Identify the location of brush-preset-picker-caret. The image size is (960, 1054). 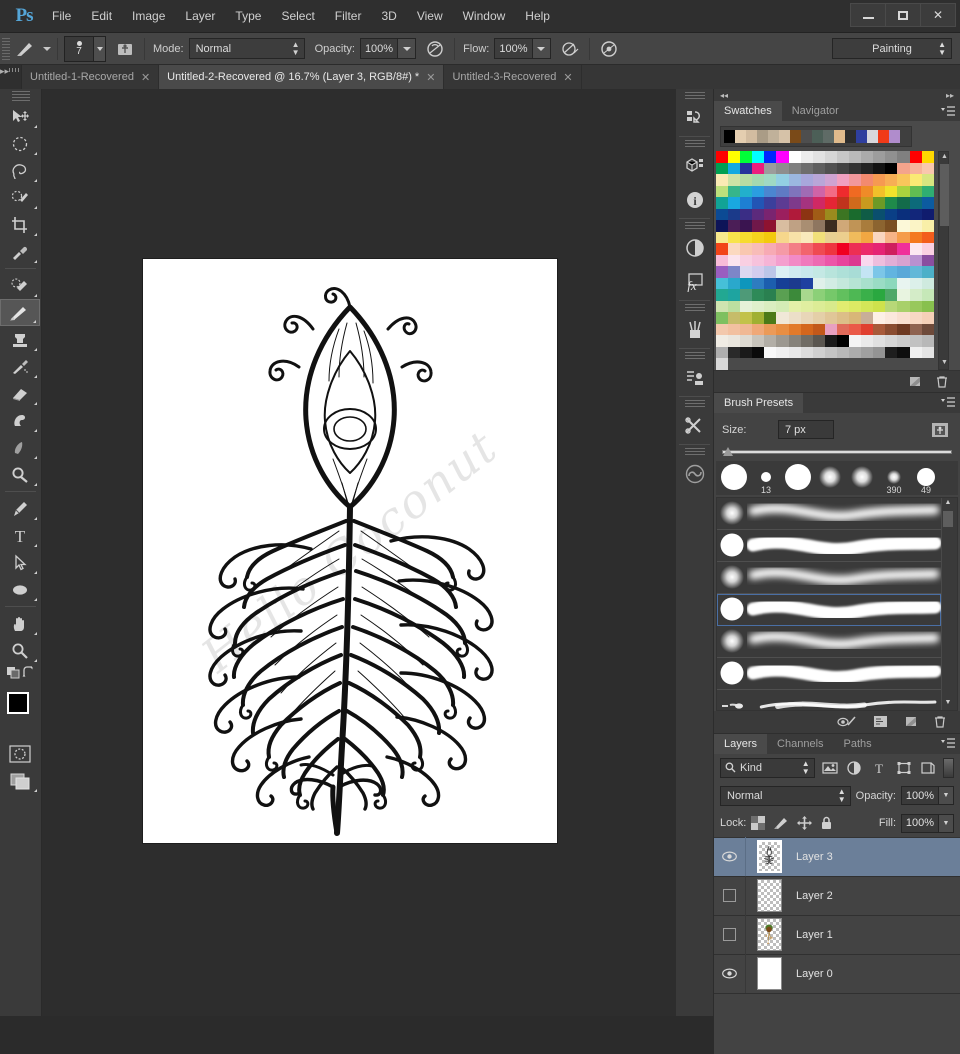
(47, 48).